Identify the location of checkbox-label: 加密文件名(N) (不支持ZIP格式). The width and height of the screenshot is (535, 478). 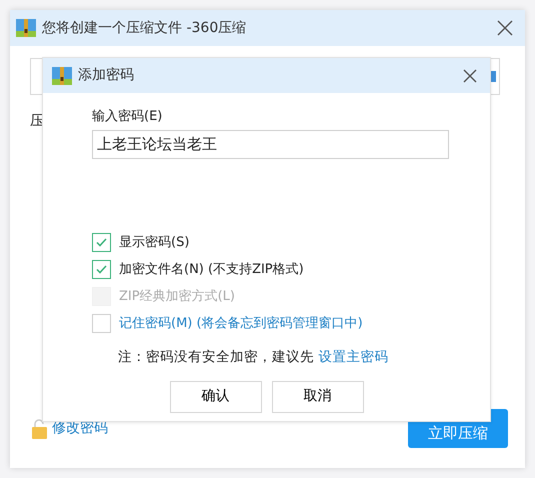
(211, 270).